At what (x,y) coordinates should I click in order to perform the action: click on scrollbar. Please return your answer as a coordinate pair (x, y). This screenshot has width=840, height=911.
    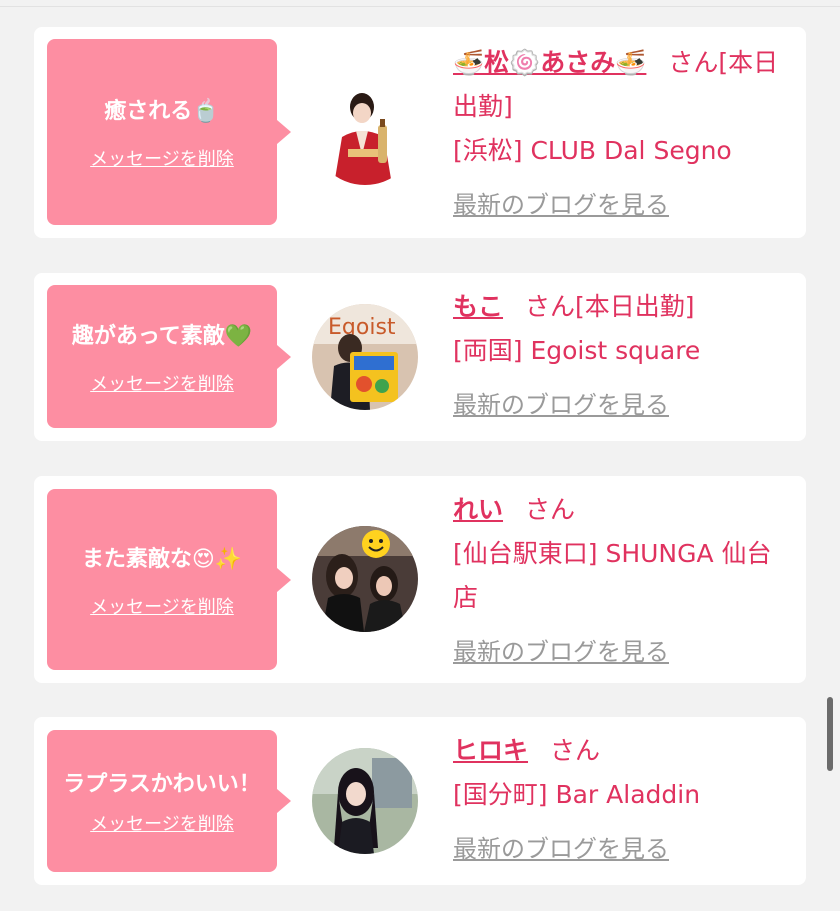
    Looking at the image, I should click on (830, 734).